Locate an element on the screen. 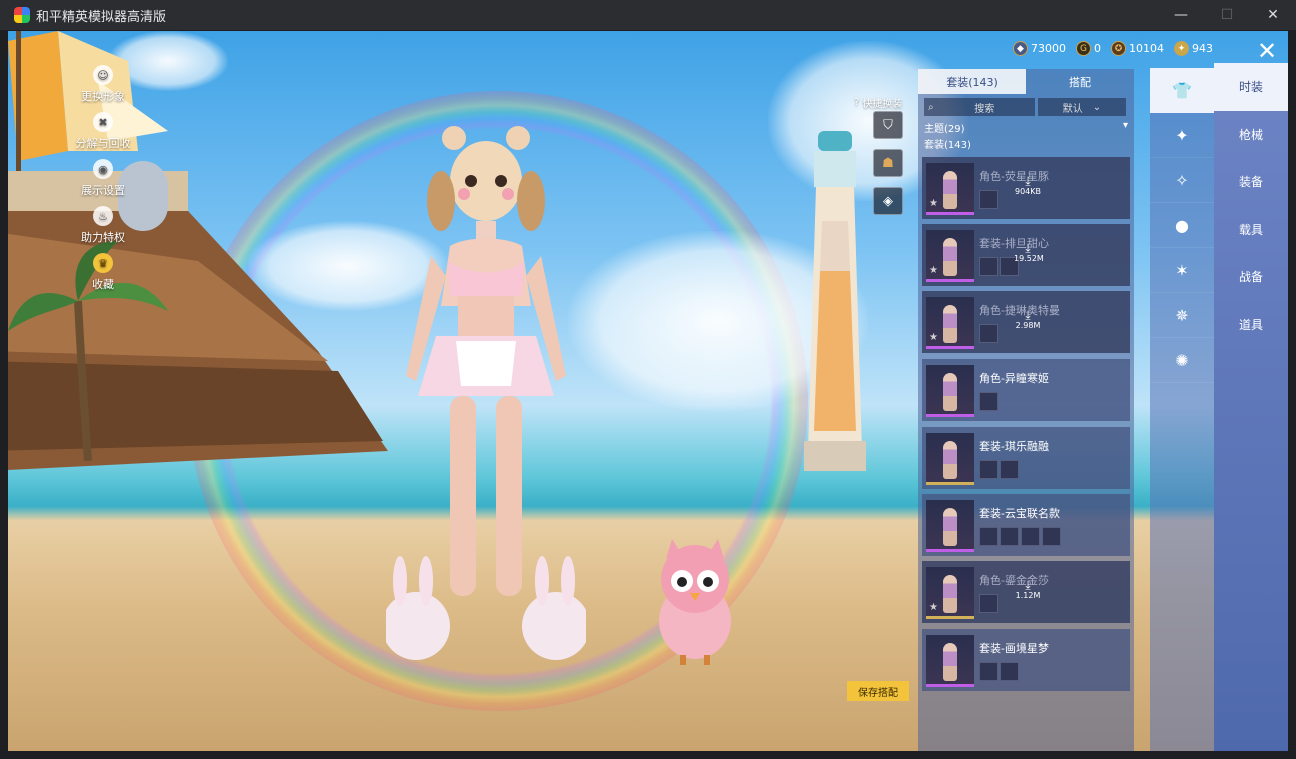  sort-dropdown: 默认 ⌄ is located at coordinates (1082, 107).